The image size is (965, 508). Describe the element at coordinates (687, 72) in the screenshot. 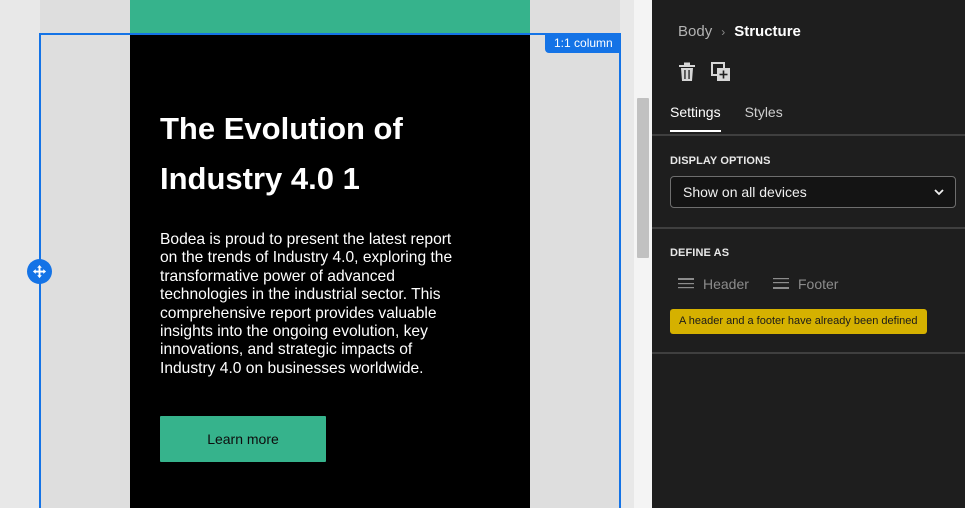

I see `trash-icon` at that location.